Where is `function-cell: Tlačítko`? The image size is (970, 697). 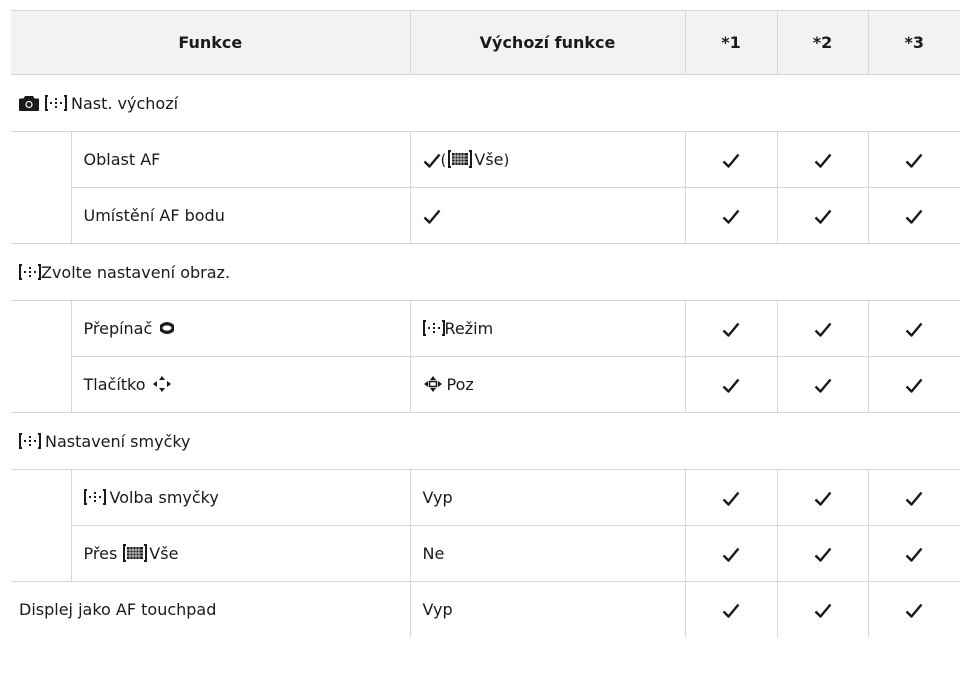 function-cell: Tlačítko is located at coordinates (240, 384).